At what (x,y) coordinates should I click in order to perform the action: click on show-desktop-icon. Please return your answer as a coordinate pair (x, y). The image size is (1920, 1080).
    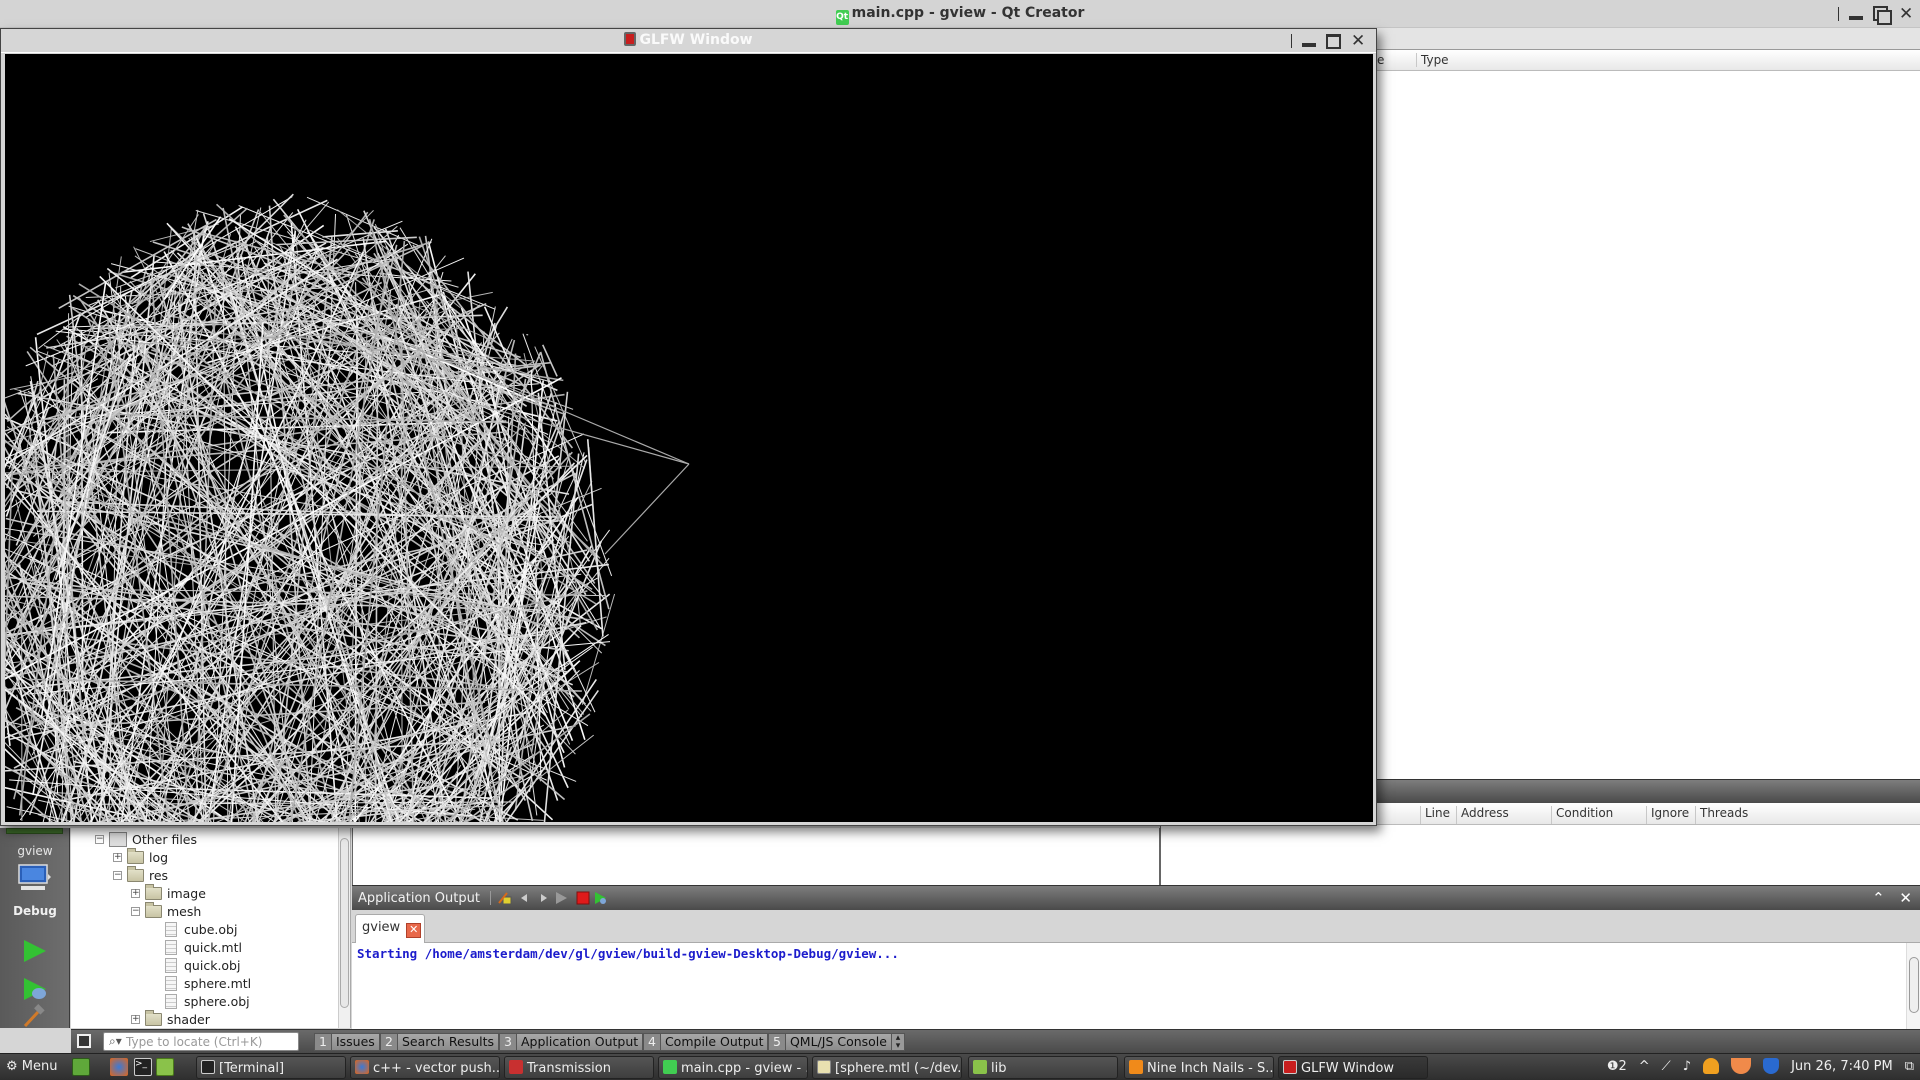
    Looking at the image, I should click on (81, 1067).